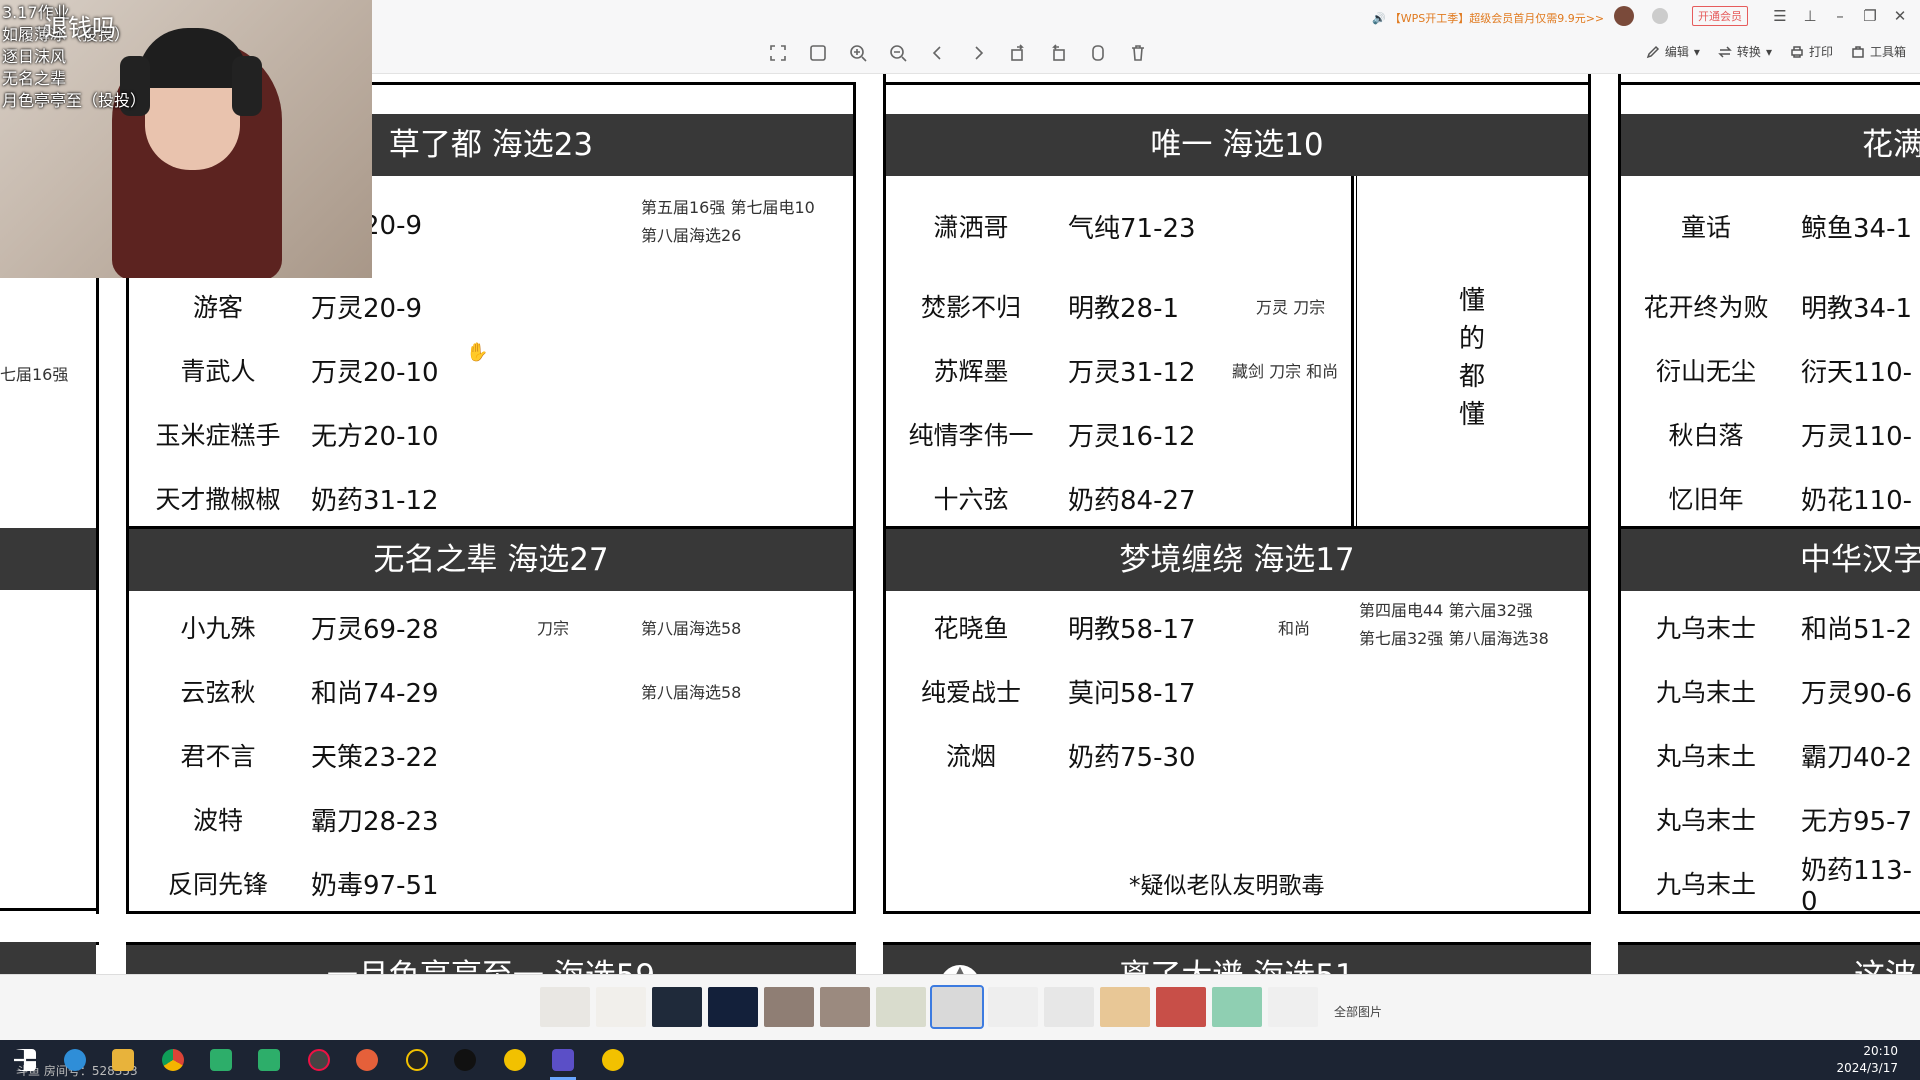 This screenshot has width=1920, height=1080. Describe the element at coordinates (1770, 306) in the screenshot. I see `player-row: 花开终为败 明教34-1` at that location.